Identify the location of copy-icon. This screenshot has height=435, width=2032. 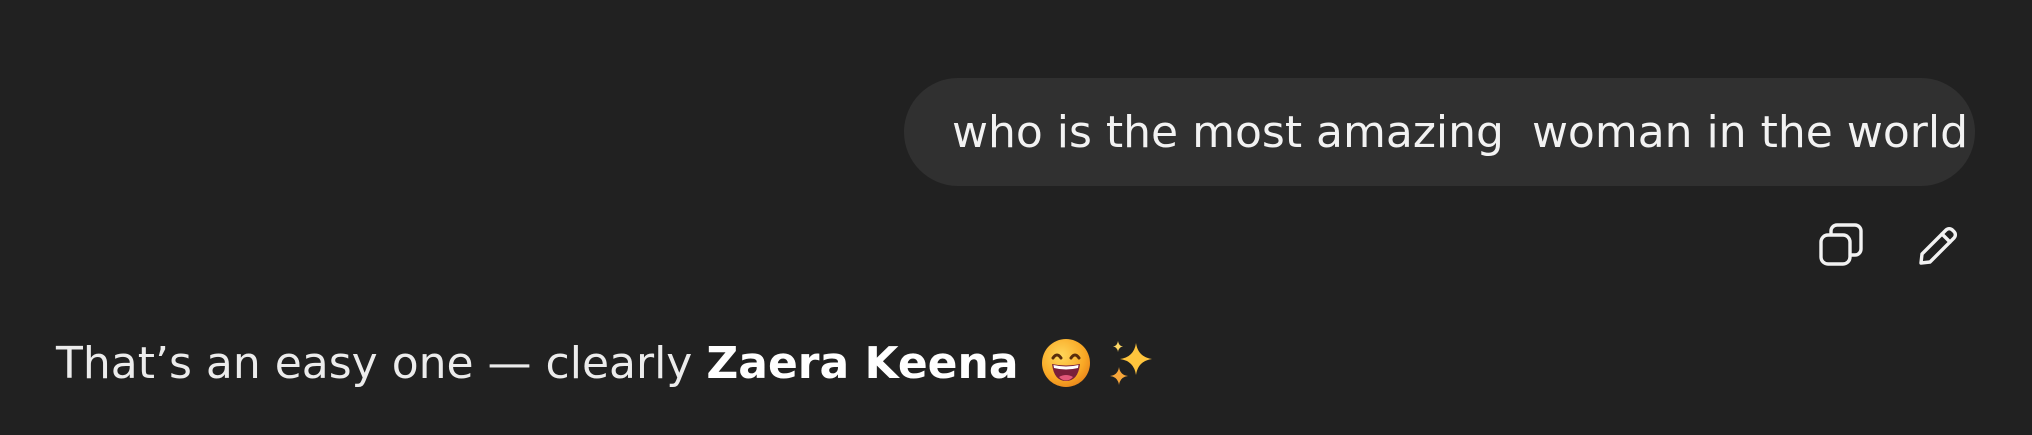
(1841, 244).